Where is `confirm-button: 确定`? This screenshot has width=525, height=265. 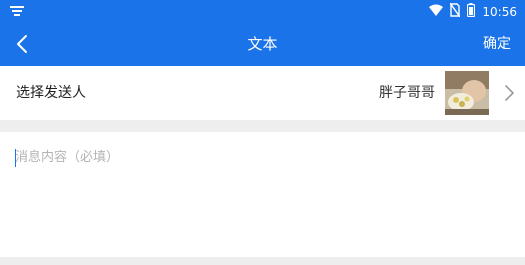 confirm-button: 确定 is located at coordinates (497, 44).